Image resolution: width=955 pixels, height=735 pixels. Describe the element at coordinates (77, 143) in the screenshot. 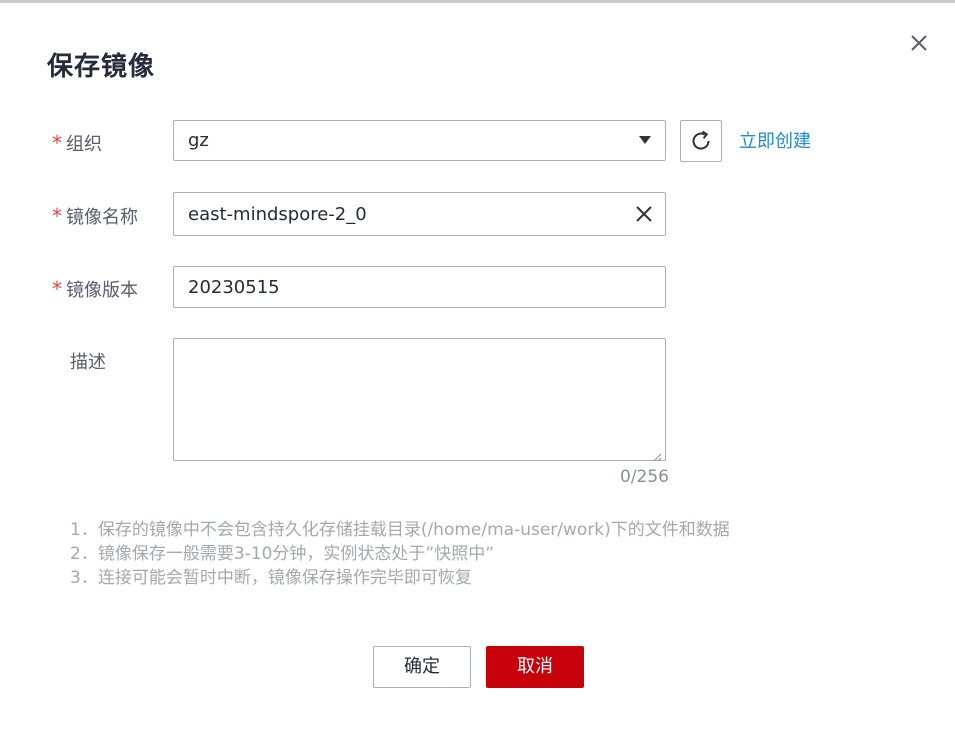

I see `org-label: * 组织` at that location.